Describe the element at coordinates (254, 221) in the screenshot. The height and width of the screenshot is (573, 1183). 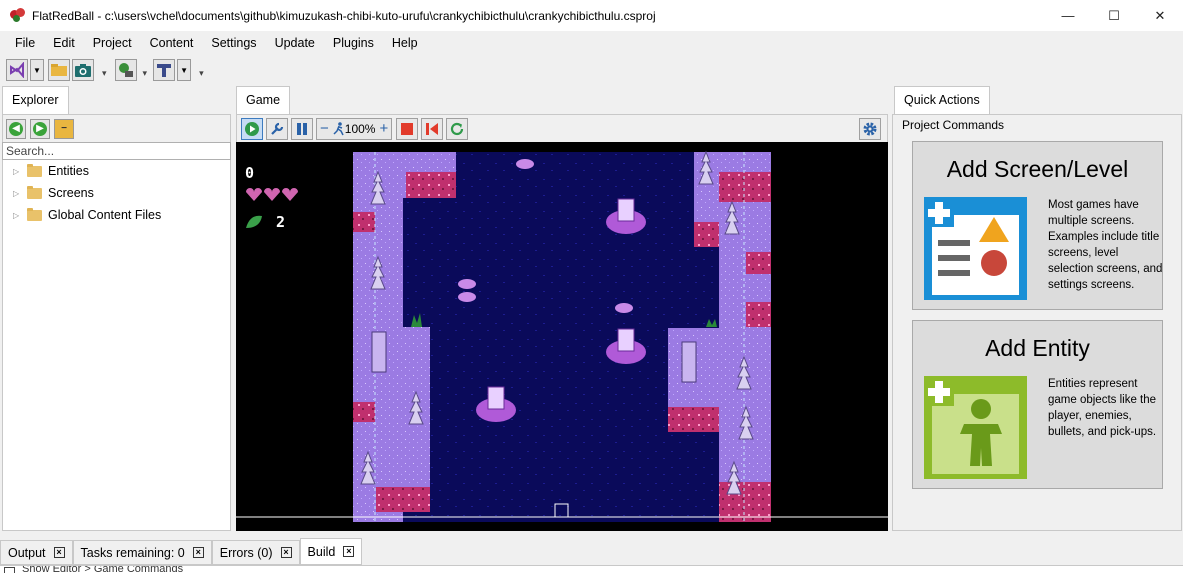
I see `hud-leaf-icon` at that location.